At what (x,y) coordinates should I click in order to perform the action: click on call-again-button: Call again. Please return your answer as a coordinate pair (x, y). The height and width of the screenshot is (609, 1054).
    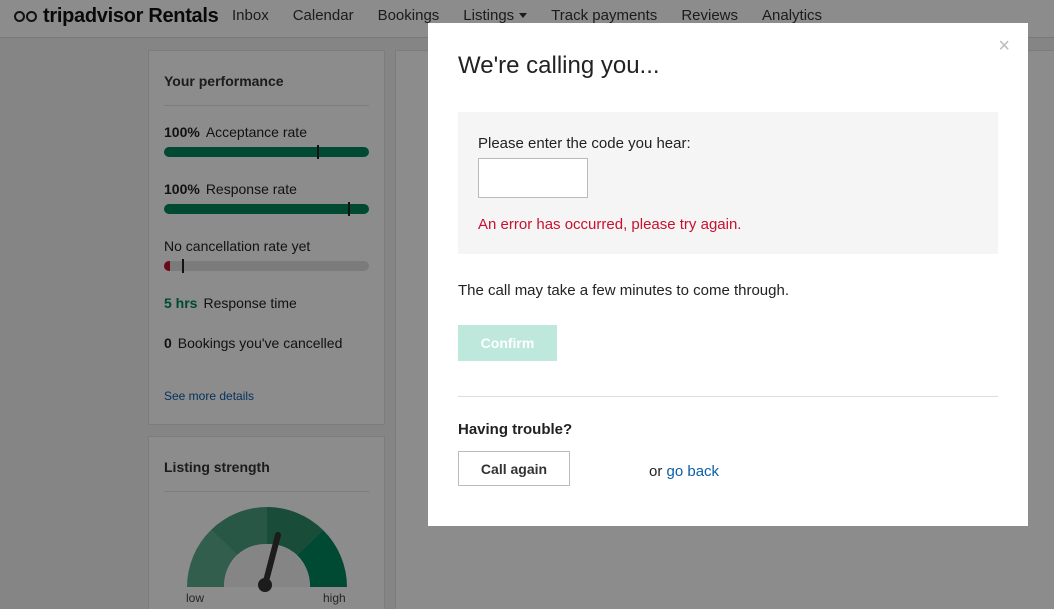
    Looking at the image, I should click on (514, 468).